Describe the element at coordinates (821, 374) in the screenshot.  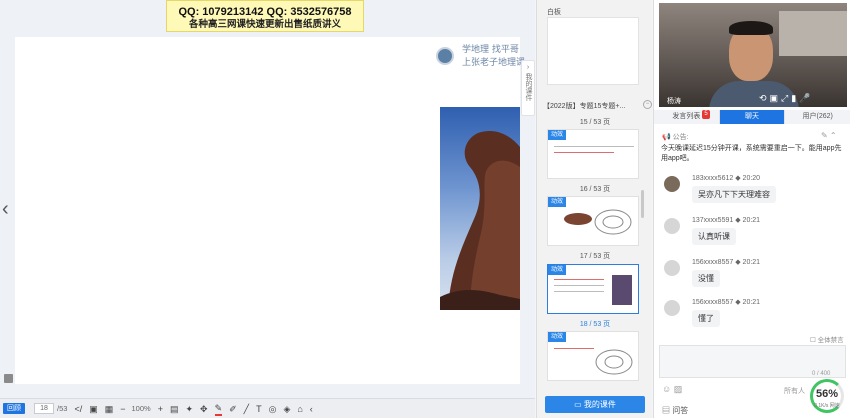
I see `char-counter: 0 / 400` at that location.